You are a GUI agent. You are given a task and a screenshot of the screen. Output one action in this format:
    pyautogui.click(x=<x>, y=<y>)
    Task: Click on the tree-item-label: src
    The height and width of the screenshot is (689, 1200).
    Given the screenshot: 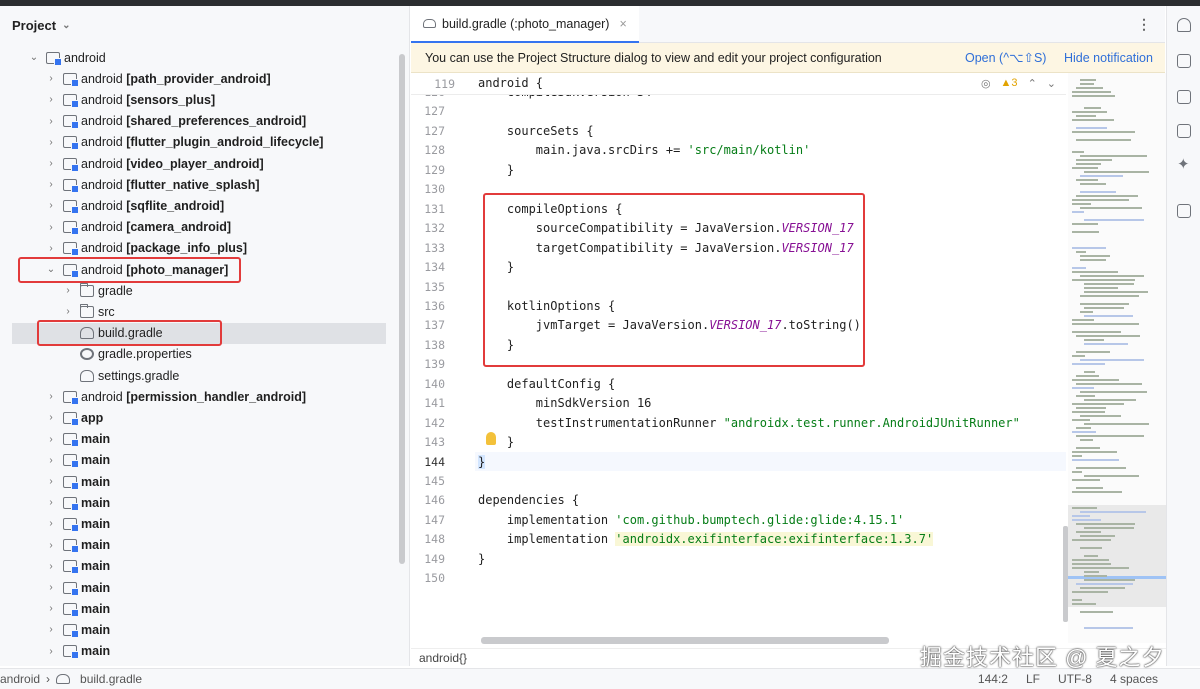 What is the action you would take?
    pyautogui.click(x=106, y=311)
    